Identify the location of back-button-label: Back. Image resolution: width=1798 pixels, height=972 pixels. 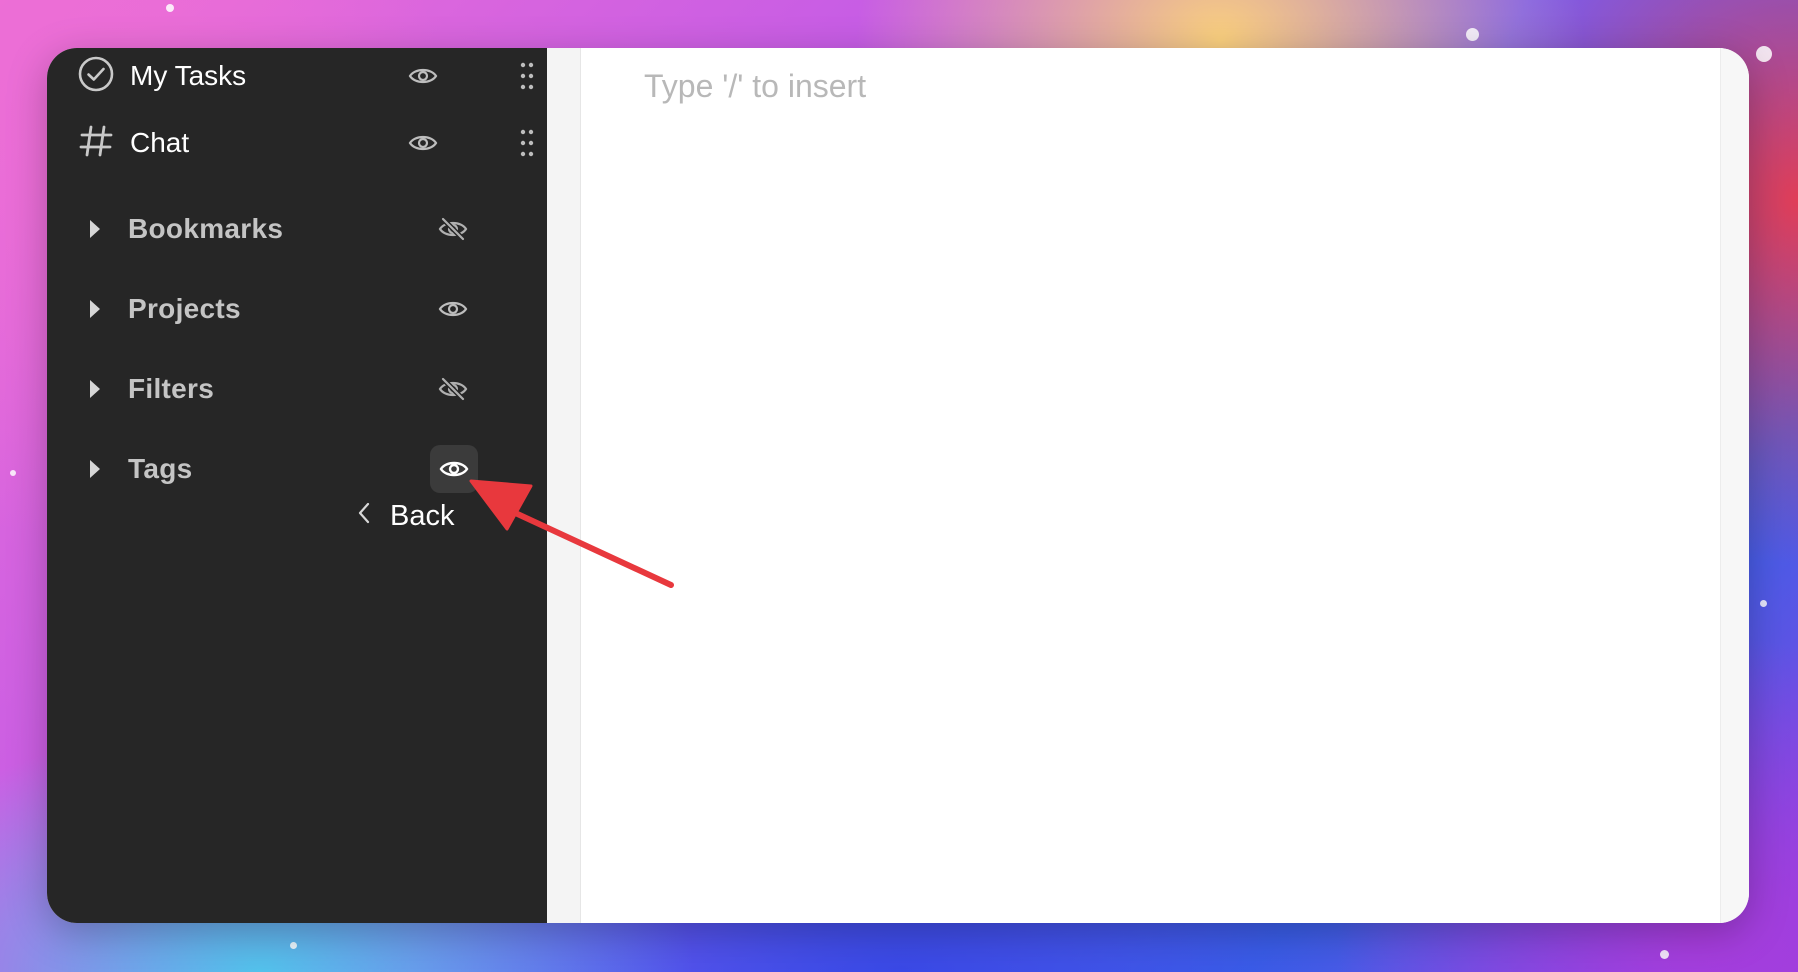
(422, 515).